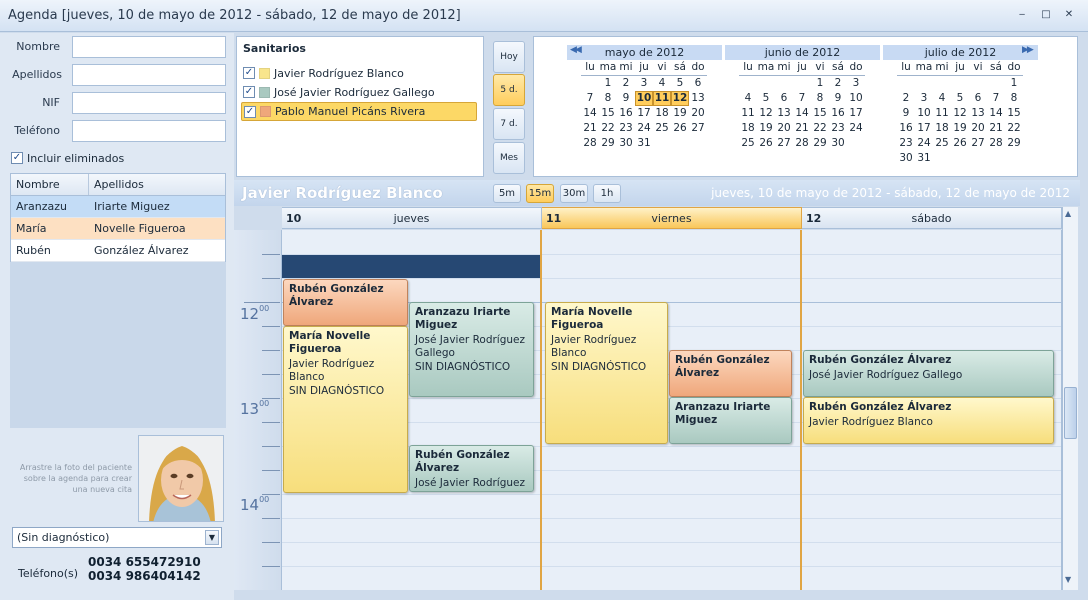  I want to click on minimize-button: ‒, so click(1022, 15).